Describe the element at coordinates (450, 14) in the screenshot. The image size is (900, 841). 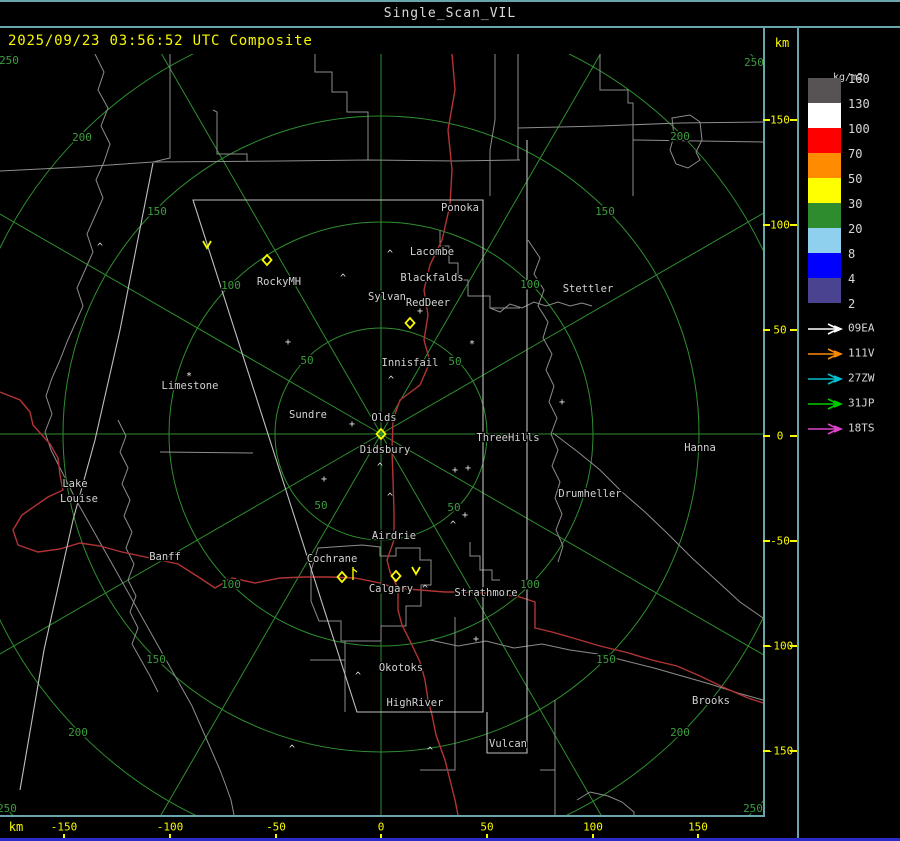
I see `title-bar: Single_Scan_VIL` at that location.